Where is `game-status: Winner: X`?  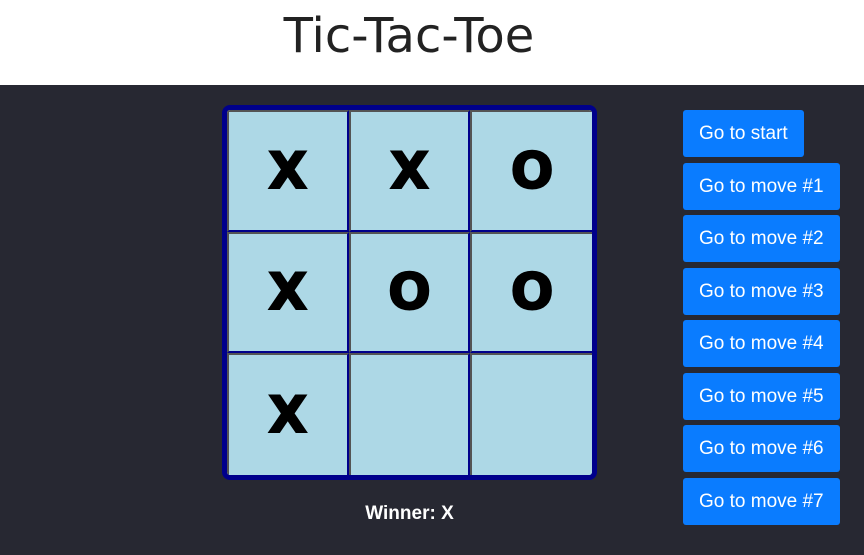 game-status: Winner: X is located at coordinates (409, 513).